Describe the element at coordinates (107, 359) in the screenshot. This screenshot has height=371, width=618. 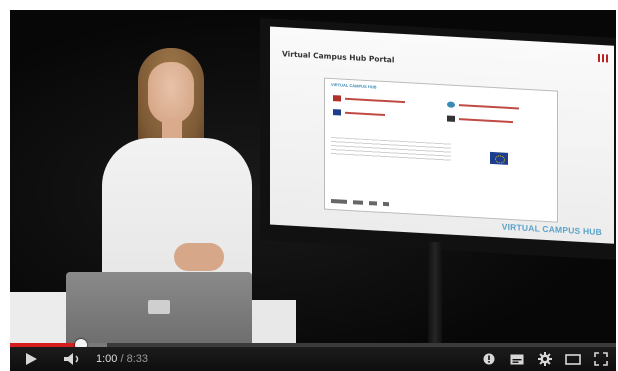
I see `current-time: 1:00` at that location.